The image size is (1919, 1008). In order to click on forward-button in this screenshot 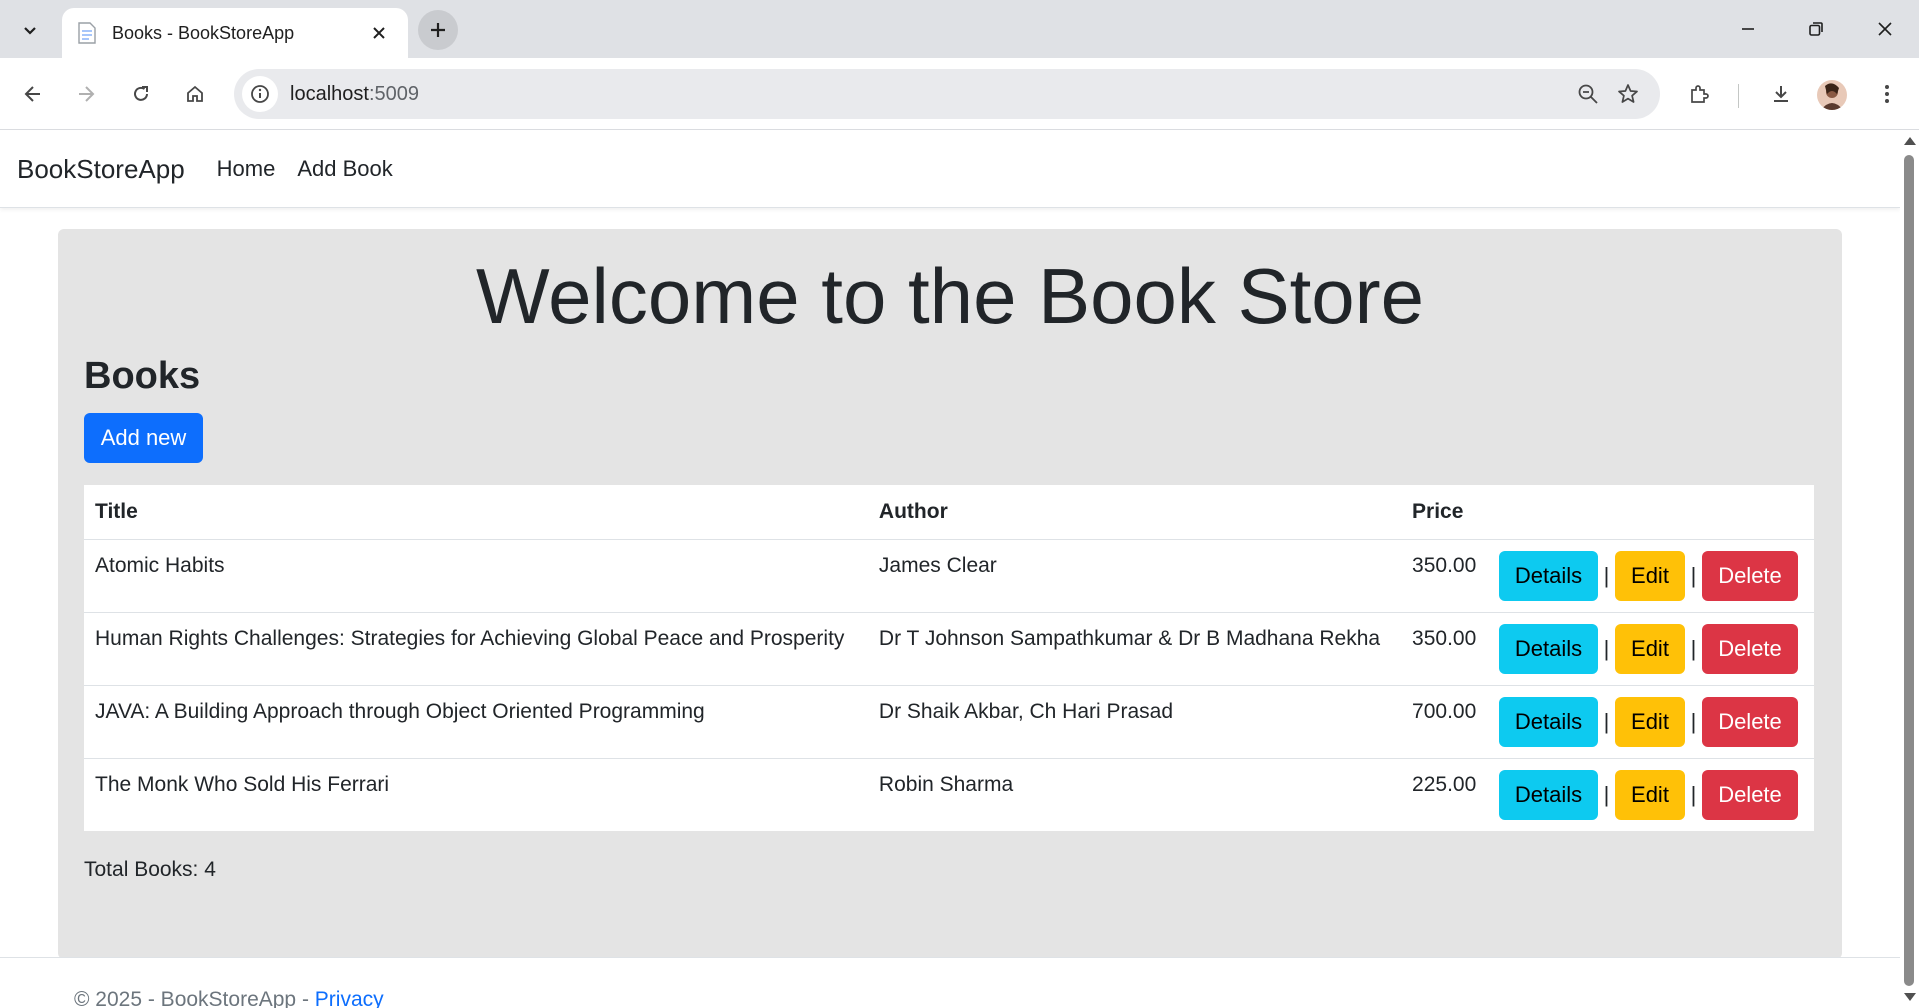, I will do `click(86, 94)`.